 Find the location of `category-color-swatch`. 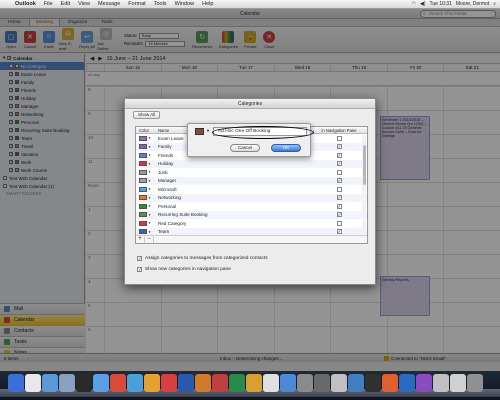

category-color-swatch is located at coordinates (199, 131).